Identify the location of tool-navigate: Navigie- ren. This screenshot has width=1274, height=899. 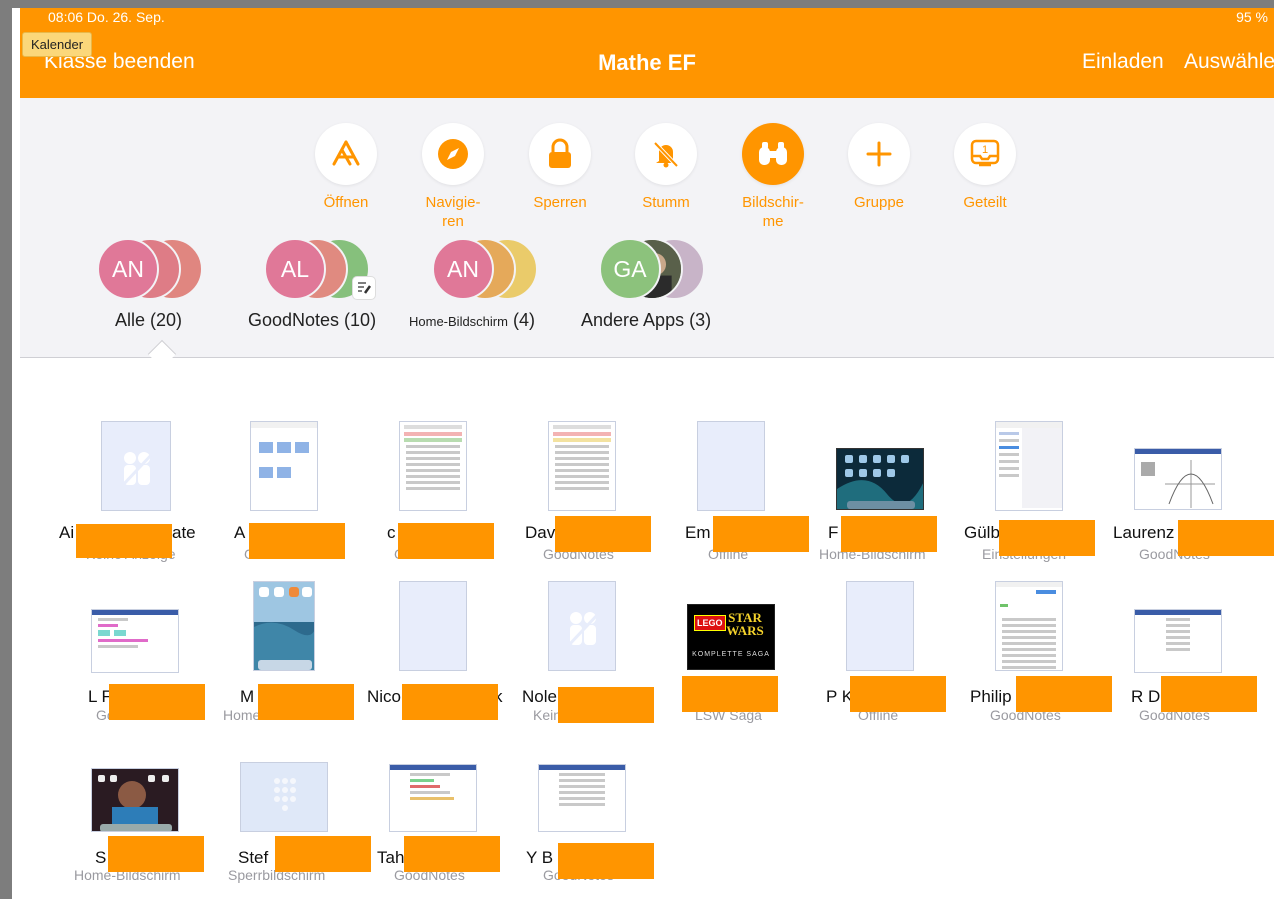
(453, 177).